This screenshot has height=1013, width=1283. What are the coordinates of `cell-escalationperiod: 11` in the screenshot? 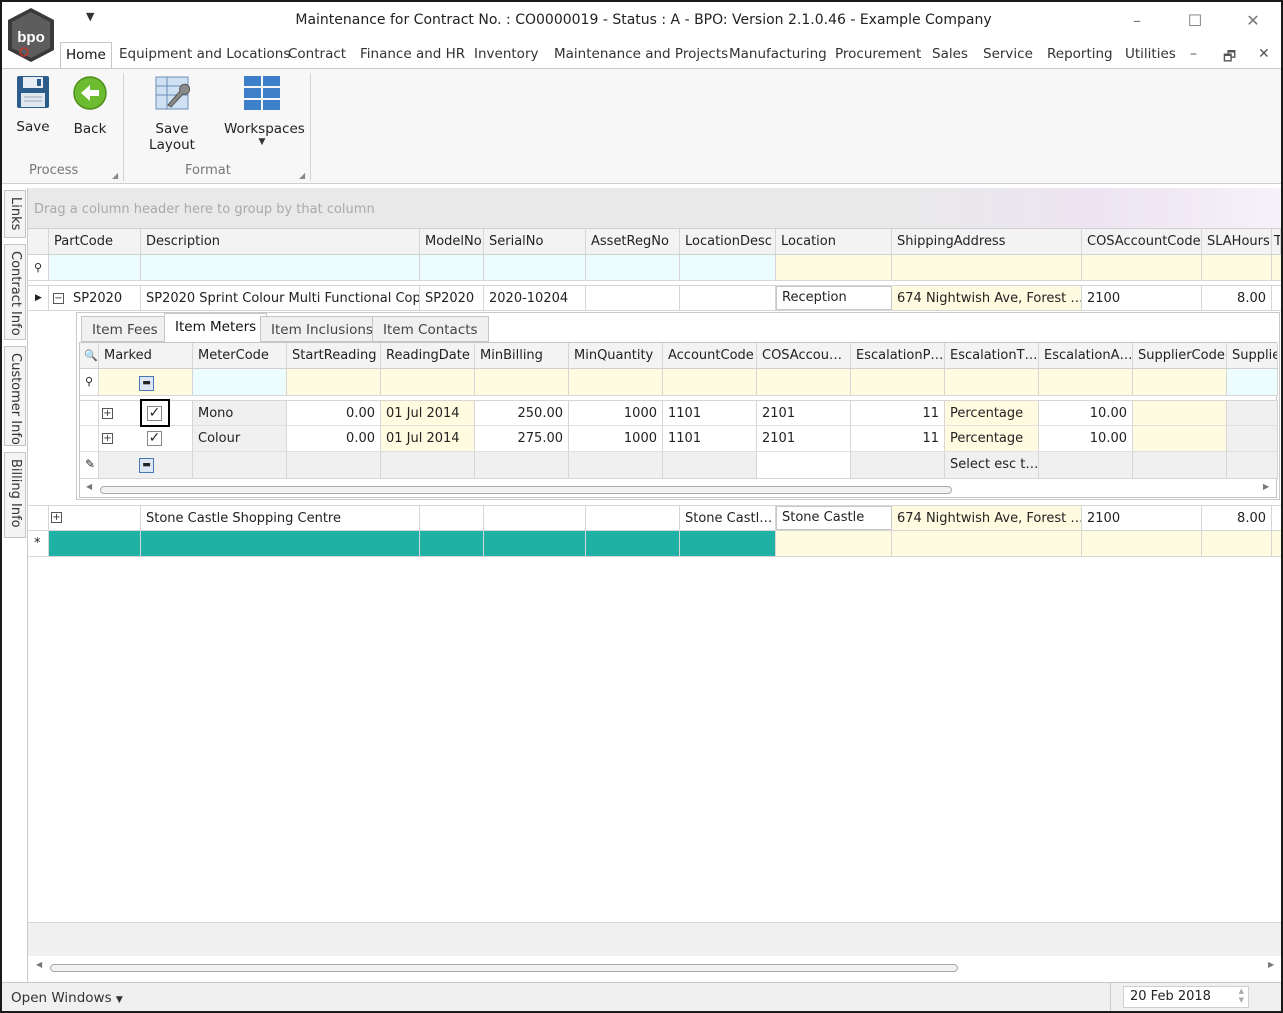 It's located at (898, 438).